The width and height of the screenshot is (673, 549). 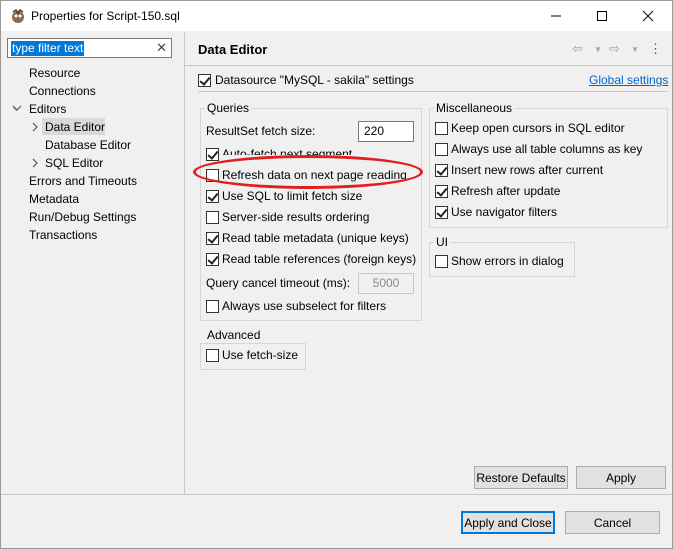 What do you see at coordinates (577, 49) in the screenshot?
I see `back-arrow-icon: ⇦` at bounding box center [577, 49].